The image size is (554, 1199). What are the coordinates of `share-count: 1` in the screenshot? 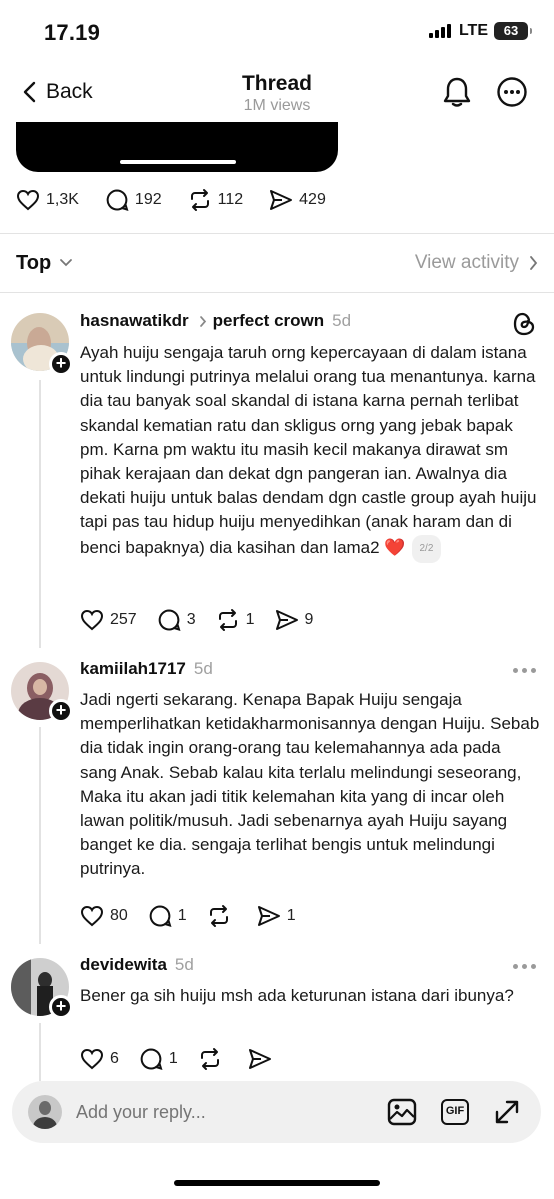 It's located at (291, 915).